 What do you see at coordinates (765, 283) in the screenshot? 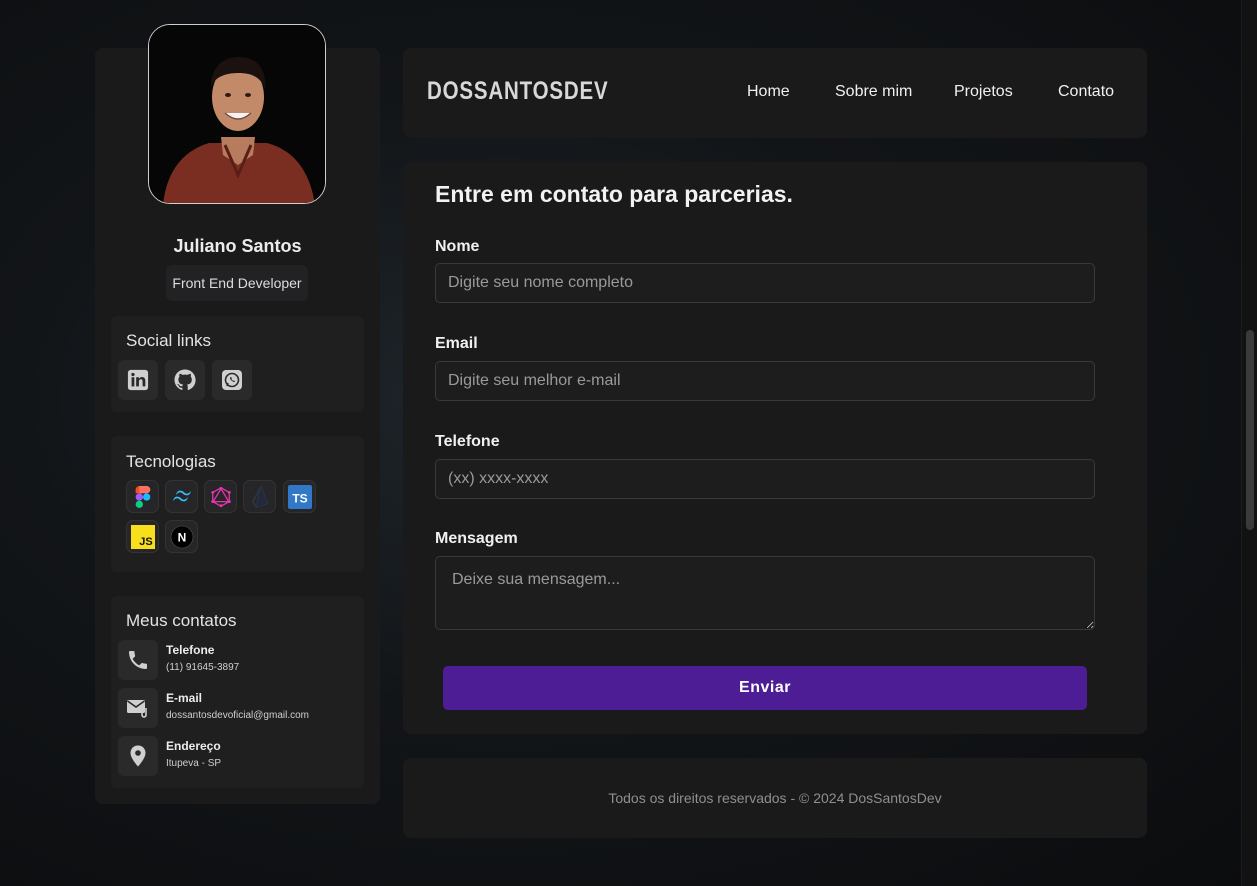
I see `name-input` at bounding box center [765, 283].